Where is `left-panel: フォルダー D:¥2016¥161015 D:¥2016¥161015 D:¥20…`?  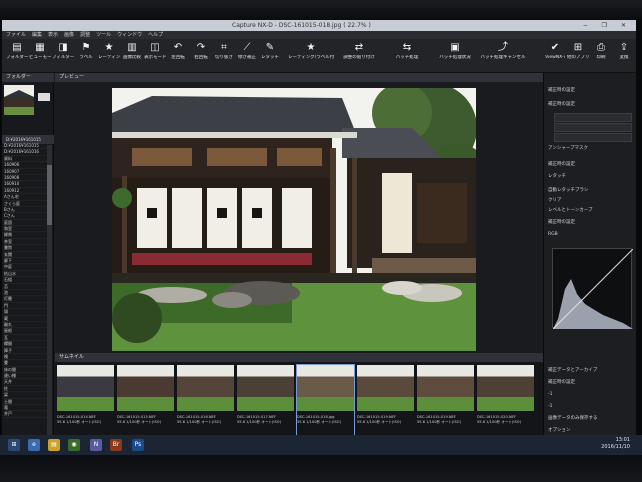
left-panel: フォルダー D:¥2016¥161015 D:¥2016¥161015 D:¥20… is located at coordinates (28, 259).